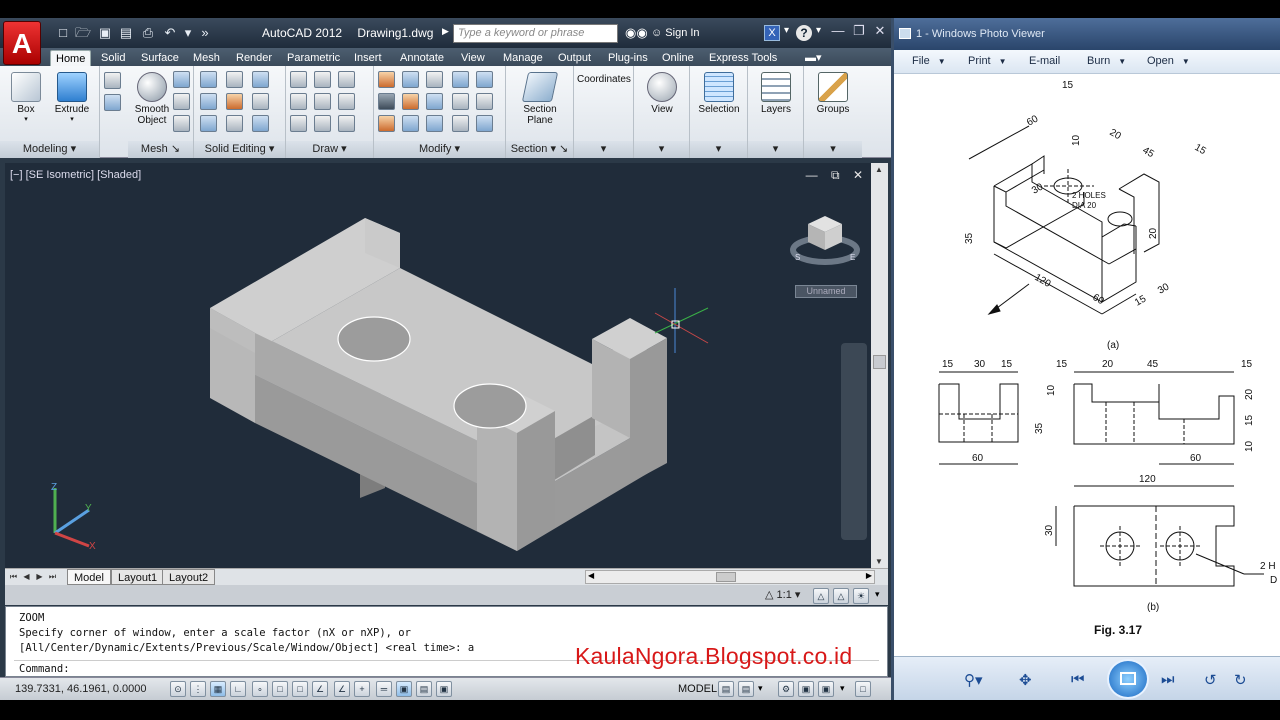 This screenshot has width=1280, height=720. Describe the element at coordinates (342, 689) in the screenshot. I see `dynamic-ucs-icon: ∠` at that location.